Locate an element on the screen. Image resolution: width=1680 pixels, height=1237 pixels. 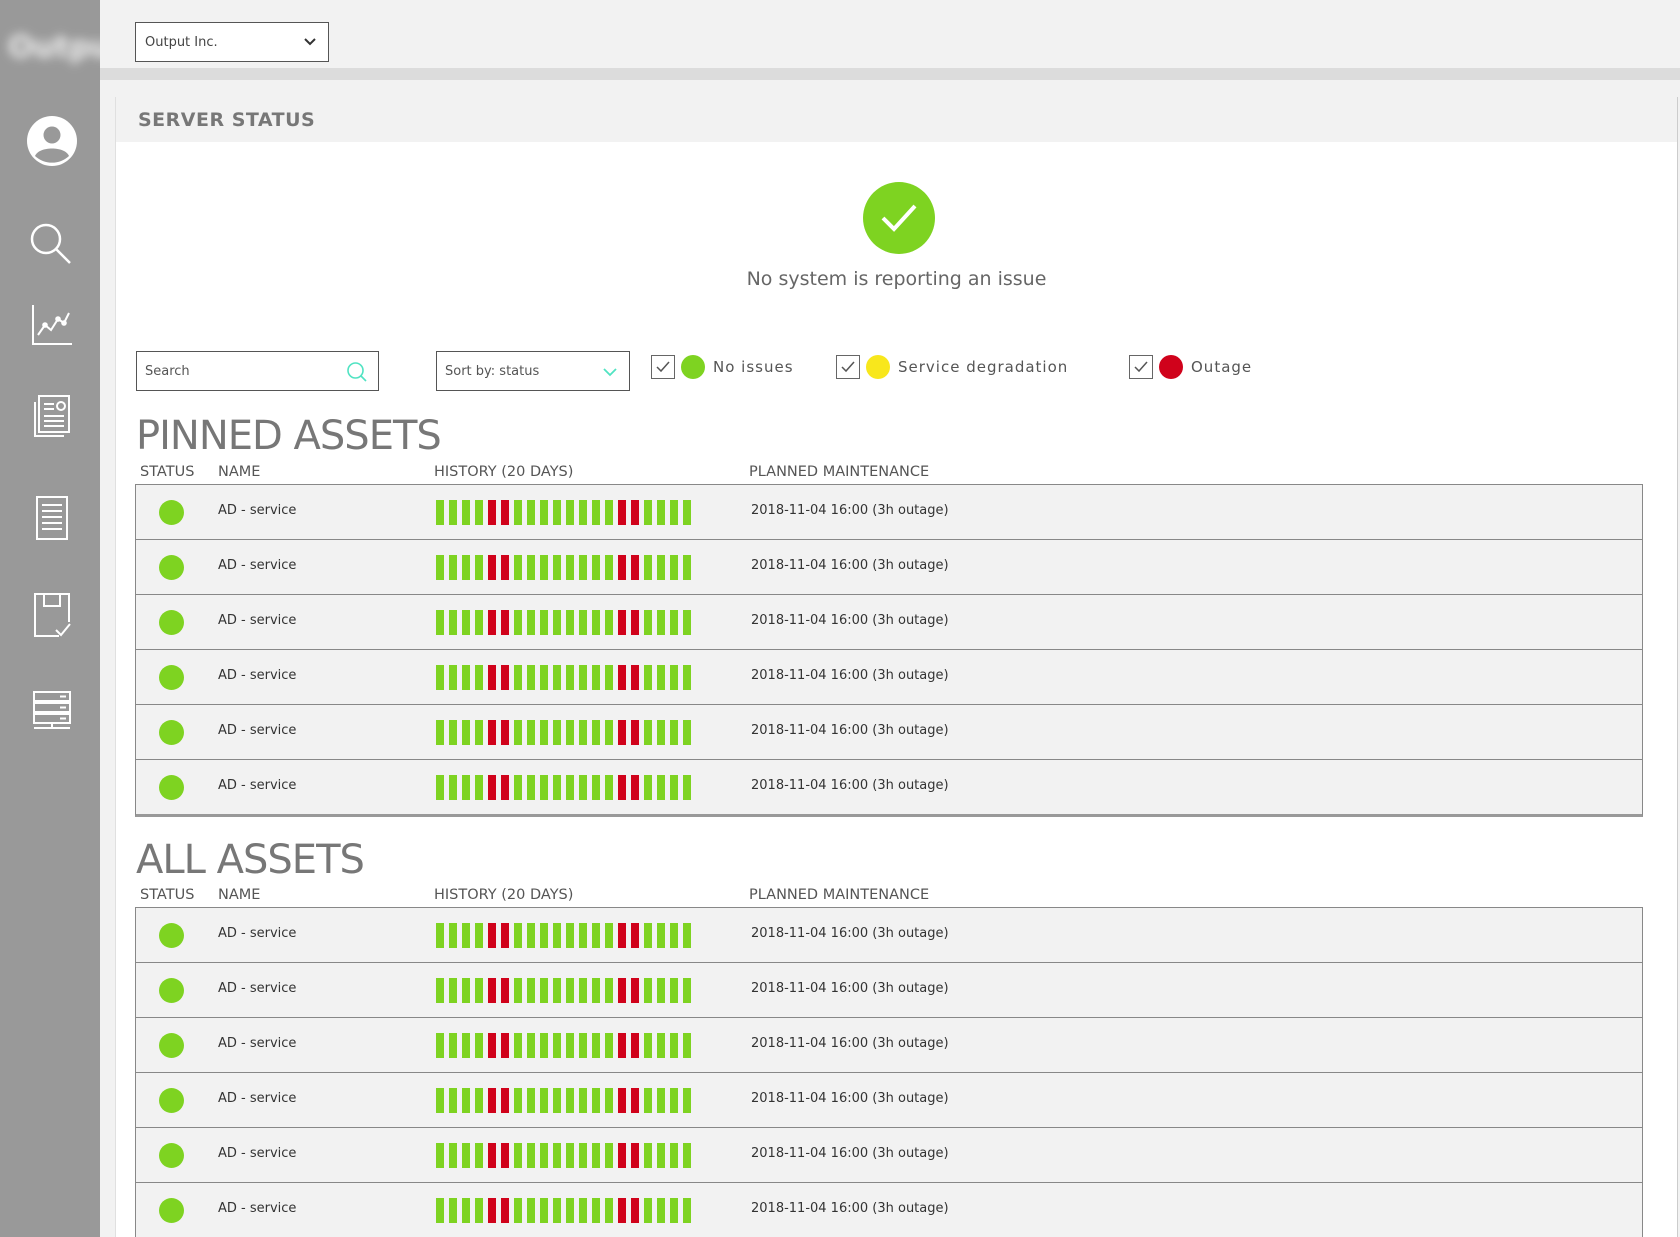
search-input: Search is located at coordinates (257, 371).